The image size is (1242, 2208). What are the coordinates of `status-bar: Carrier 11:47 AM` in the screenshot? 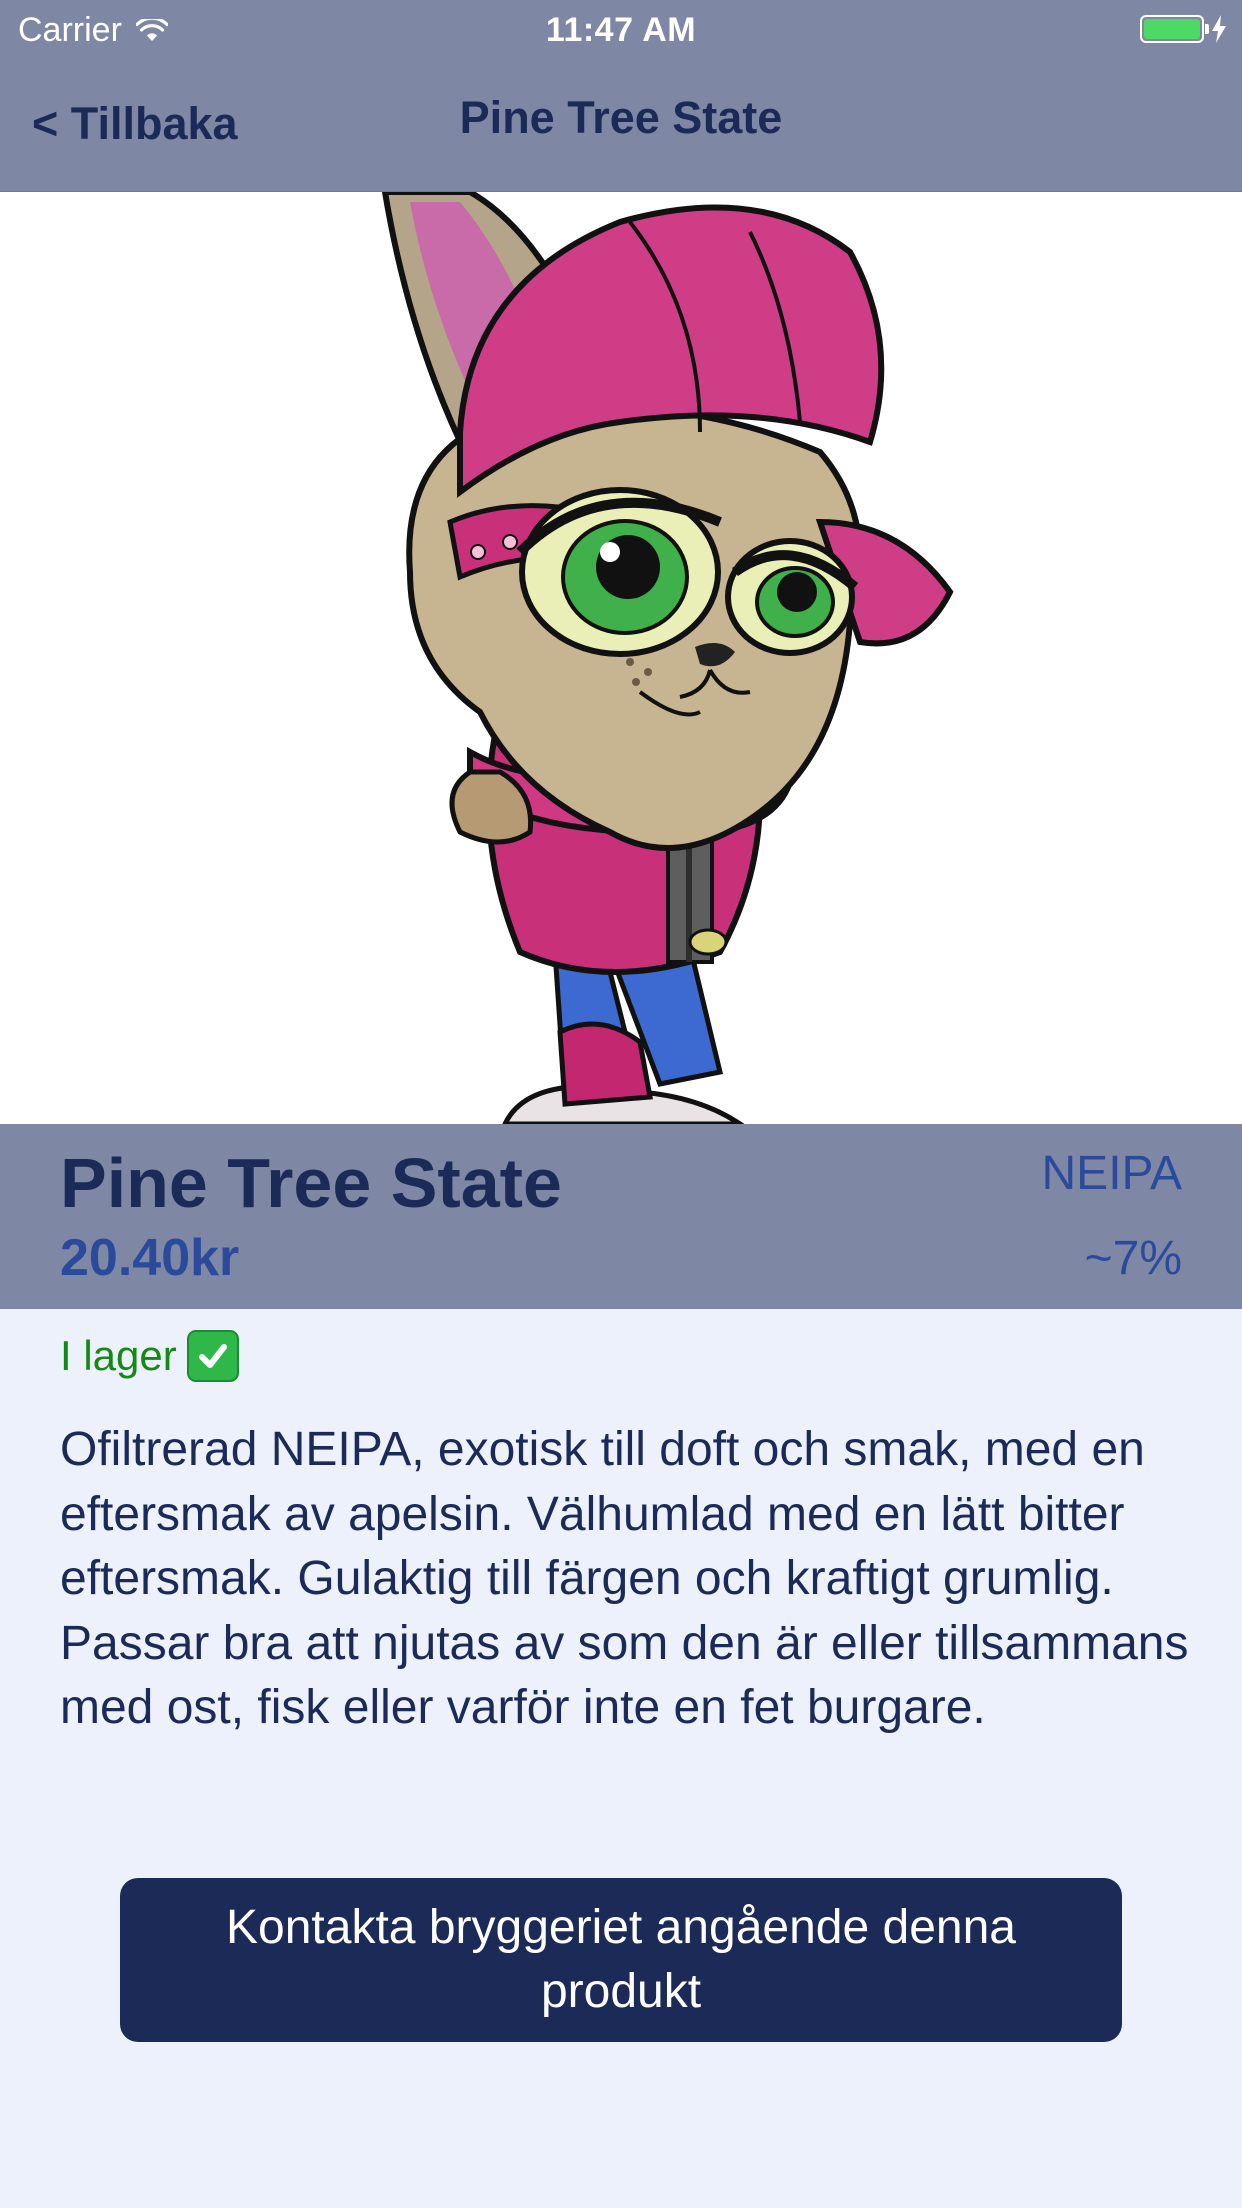 It's located at (621, 30).